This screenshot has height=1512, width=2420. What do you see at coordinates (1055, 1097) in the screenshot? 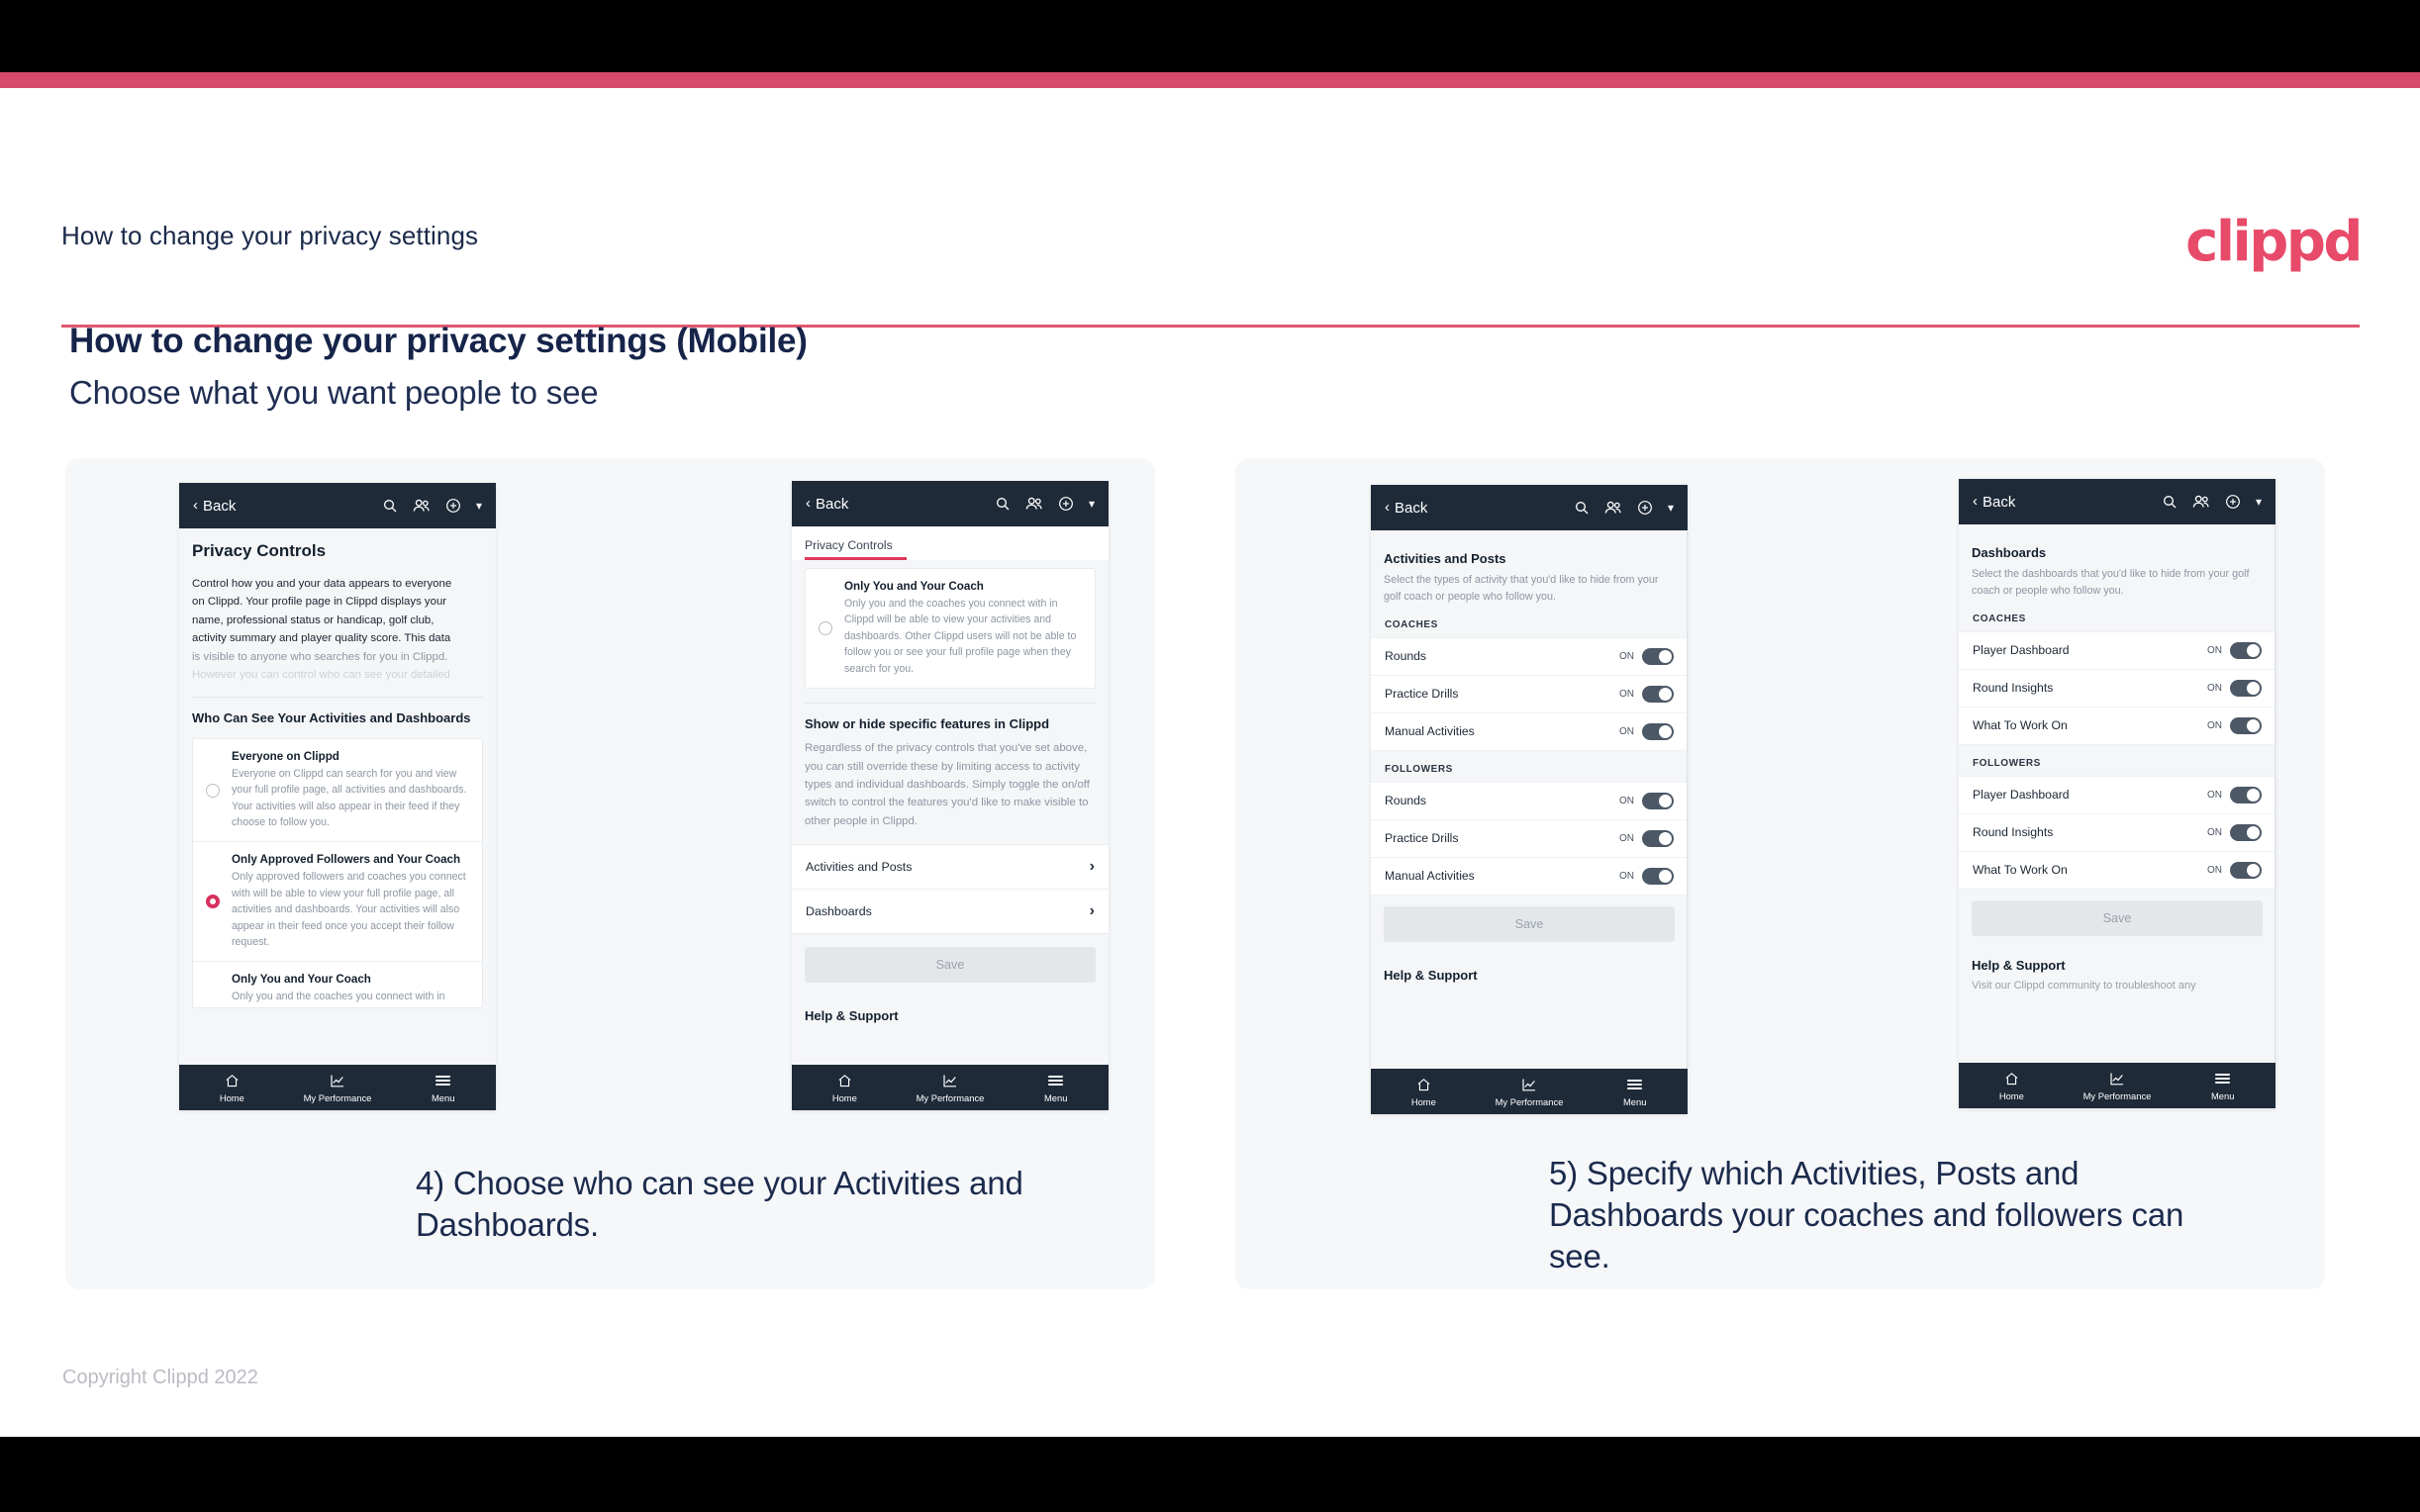
I see `tab-menu-label: Menu` at bounding box center [1055, 1097].